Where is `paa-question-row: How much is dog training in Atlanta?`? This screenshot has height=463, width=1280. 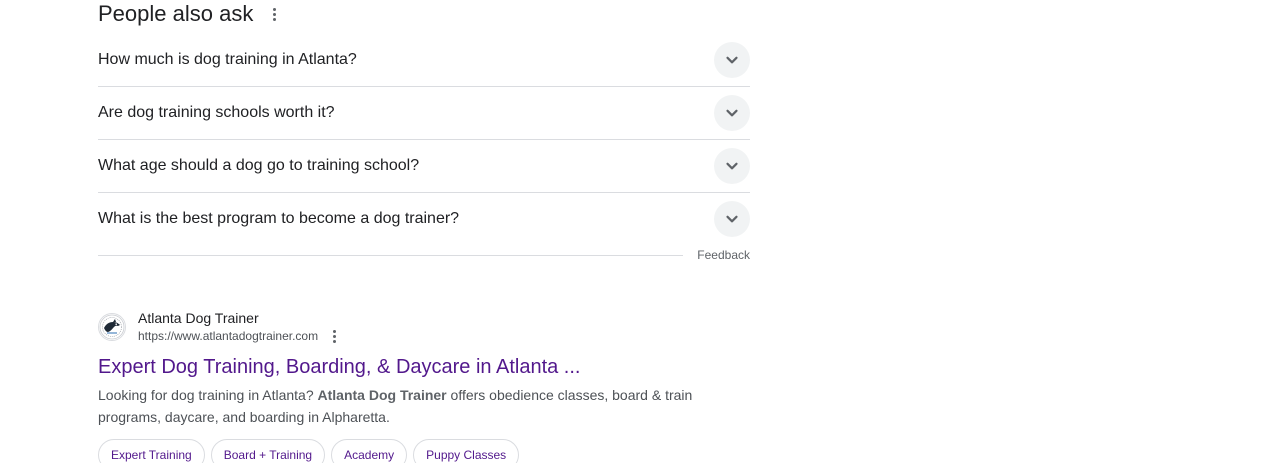 paa-question-row: How much is dog training in Atlanta? is located at coordinates (424, 60).